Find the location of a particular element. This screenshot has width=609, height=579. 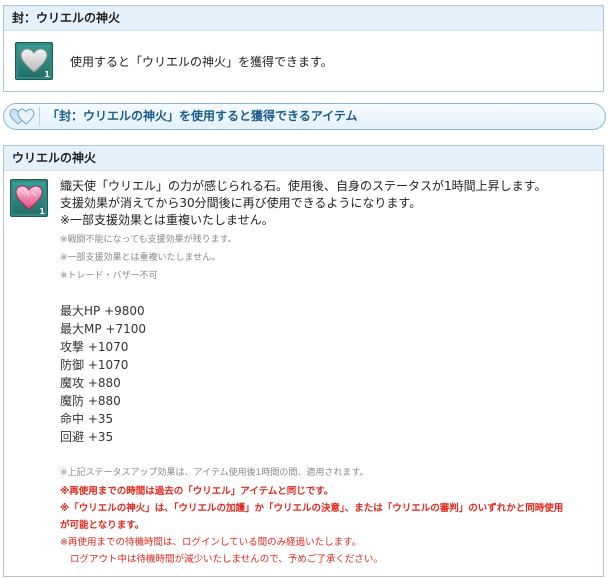

warning-line: ※再使用までの時間は過去の「ウリエル」アイテムと同じです。 is located at coordinates (197, 491).